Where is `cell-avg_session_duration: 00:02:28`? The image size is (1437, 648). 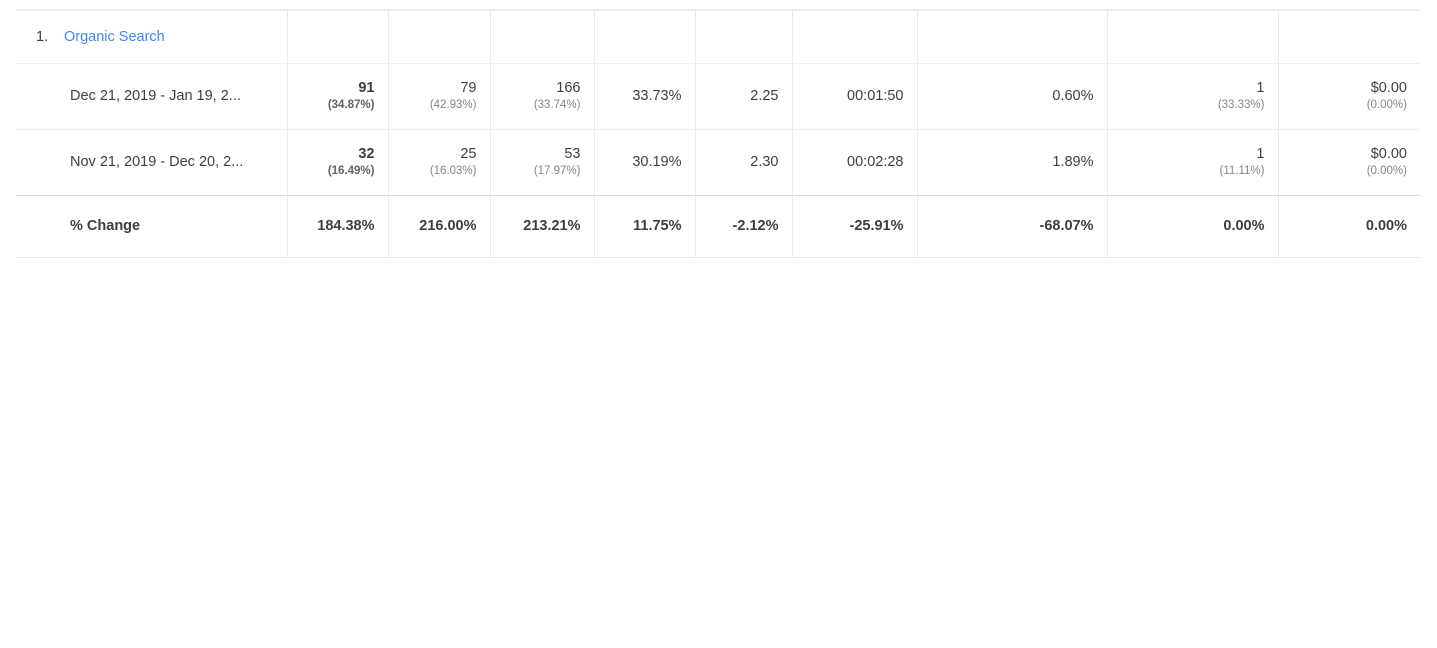
cell-avg_session_duration: 00:02:28 is located at coordinates (854, 161).